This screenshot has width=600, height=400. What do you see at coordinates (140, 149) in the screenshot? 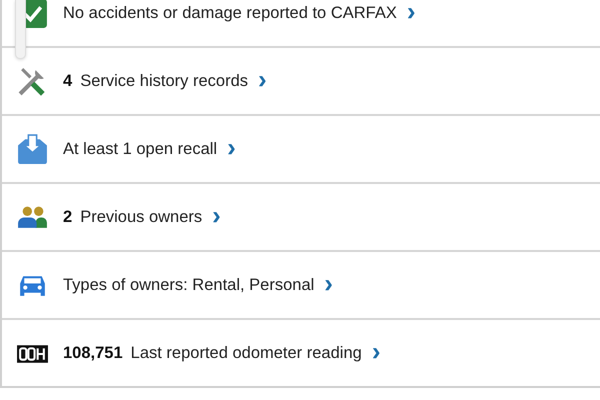
I see `row-label: At least 1 open recall` at bounding box center [140, 149].